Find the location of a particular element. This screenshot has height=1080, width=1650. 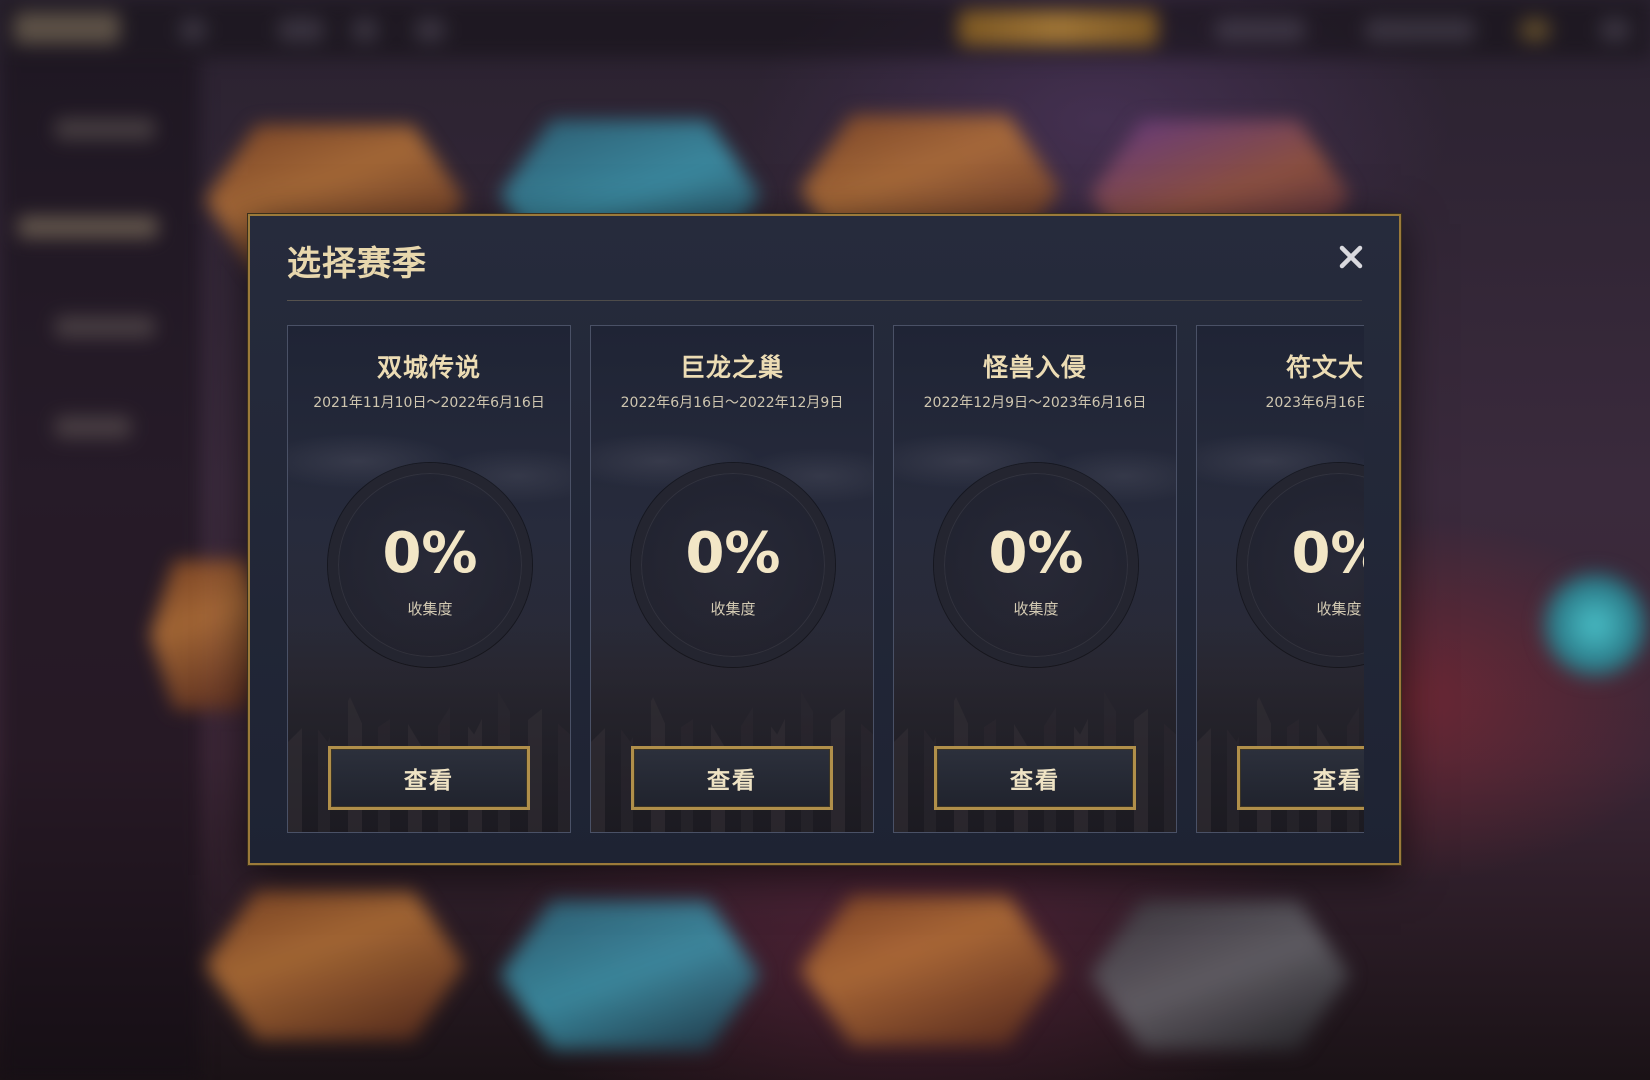

season-name: 双城传说 is located at coordinates (428, 367).